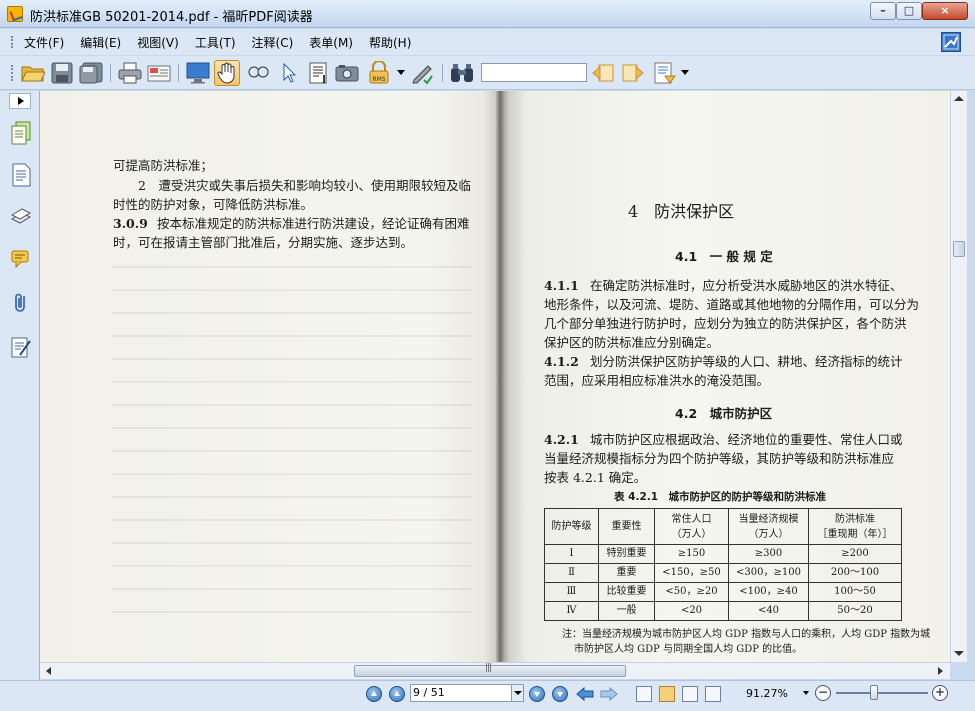 This screenshot has height=711, width=975. I want to click on sign-icon, so click(422, 73).